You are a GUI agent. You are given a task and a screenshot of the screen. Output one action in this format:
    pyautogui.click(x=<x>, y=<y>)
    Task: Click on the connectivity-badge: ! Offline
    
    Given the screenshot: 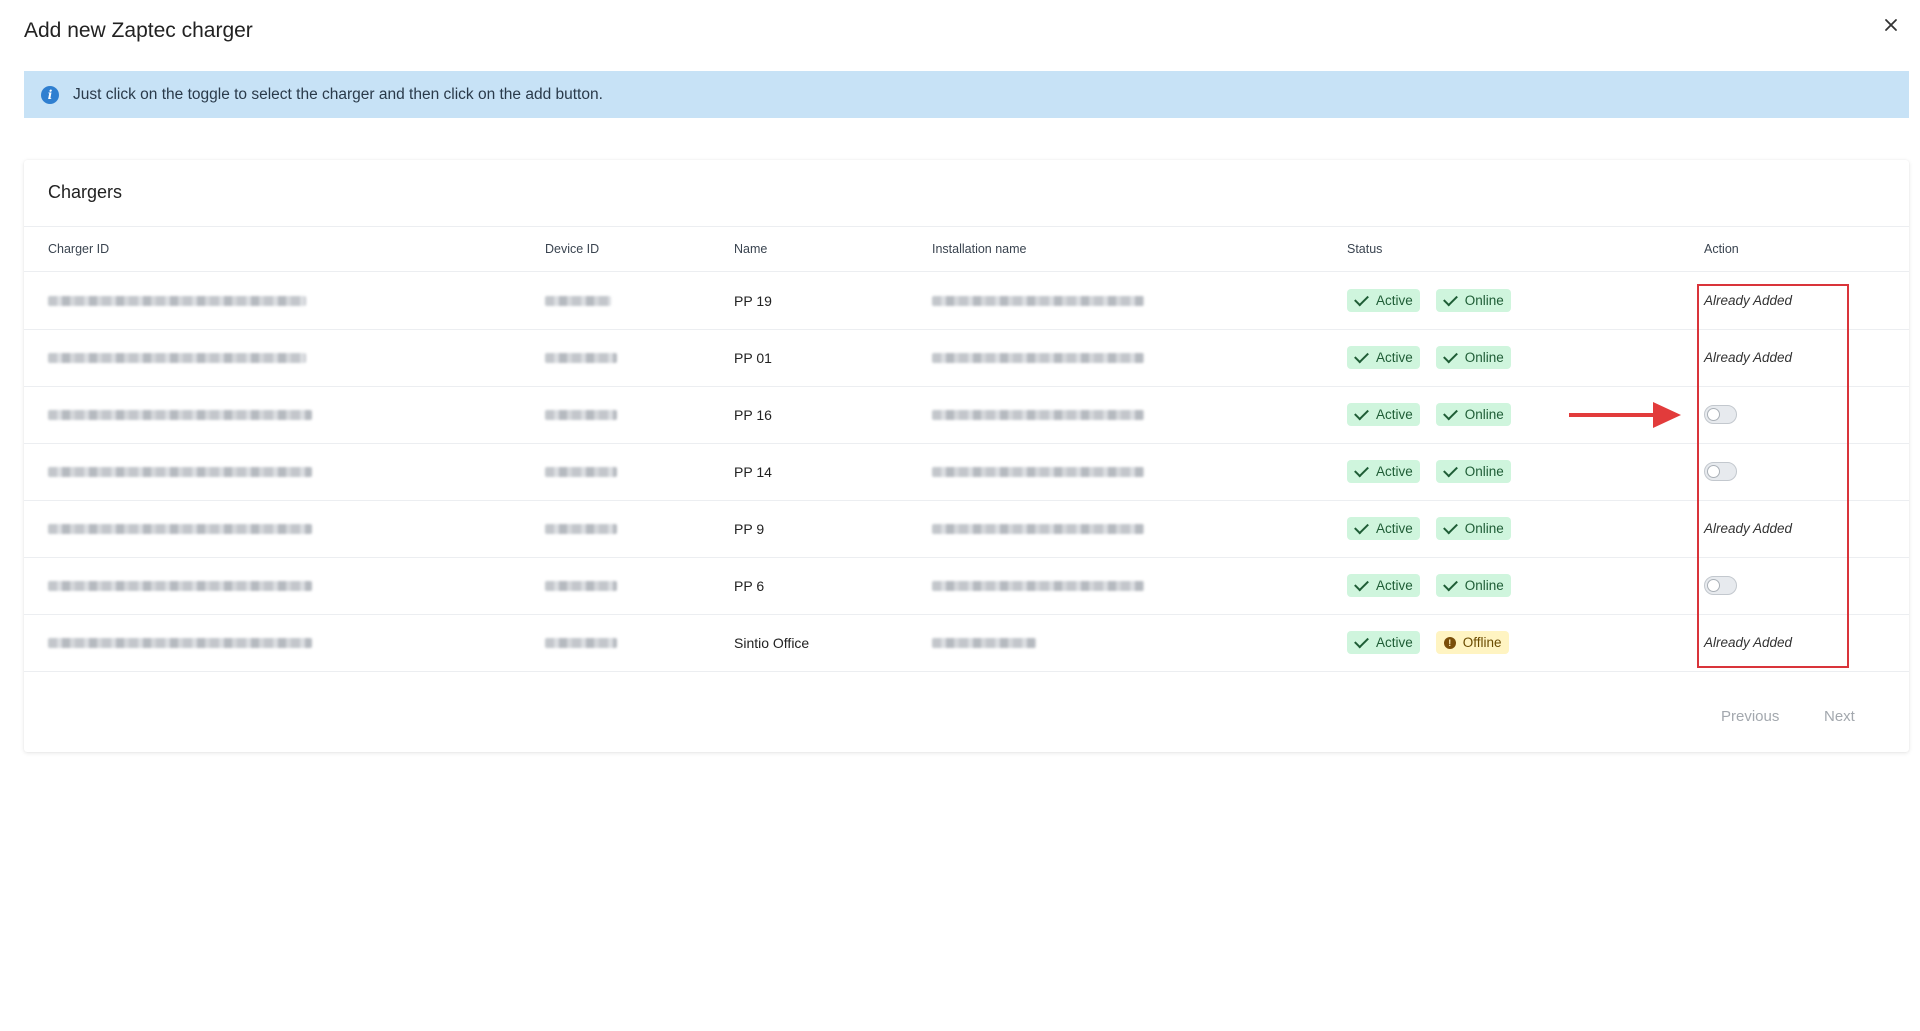 What is the action you would take?
    pyautogui.click(x=1472, y=642)
    